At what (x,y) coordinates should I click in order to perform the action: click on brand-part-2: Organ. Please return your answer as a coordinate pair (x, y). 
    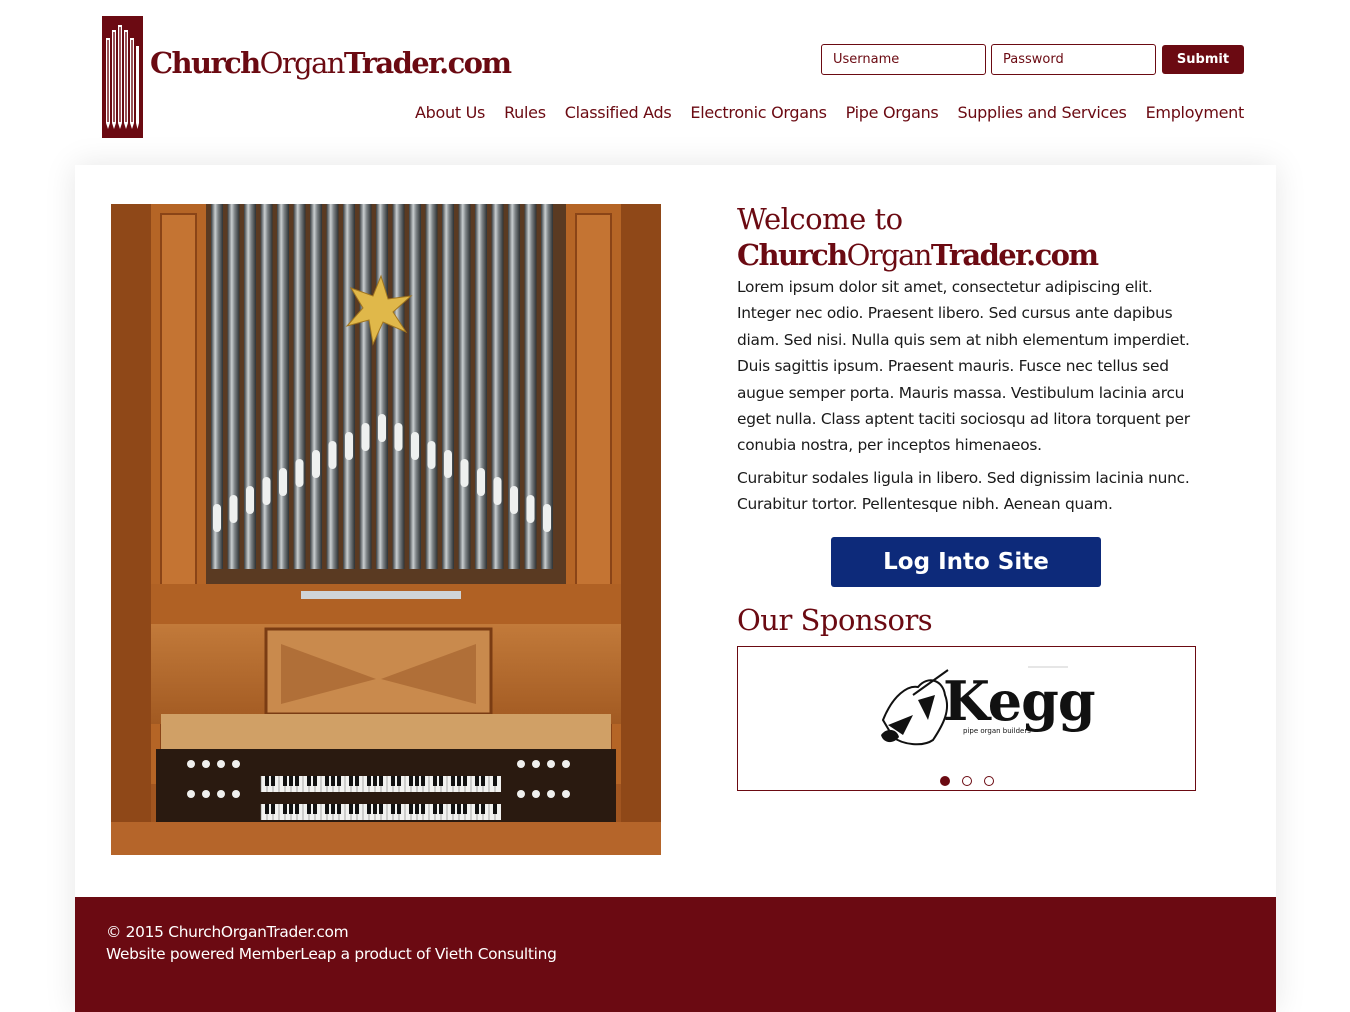
    Looking at the image, I should click on (302, 63).